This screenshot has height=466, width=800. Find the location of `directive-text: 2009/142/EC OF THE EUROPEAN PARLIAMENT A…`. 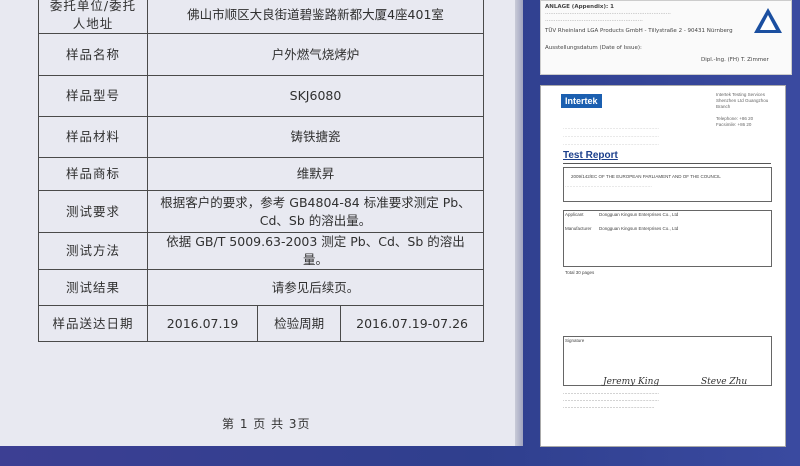

directive-text: 2009/142/EC OF THE EUROPEAN PARLIAMENT A… is located at coordinates (646, 176).